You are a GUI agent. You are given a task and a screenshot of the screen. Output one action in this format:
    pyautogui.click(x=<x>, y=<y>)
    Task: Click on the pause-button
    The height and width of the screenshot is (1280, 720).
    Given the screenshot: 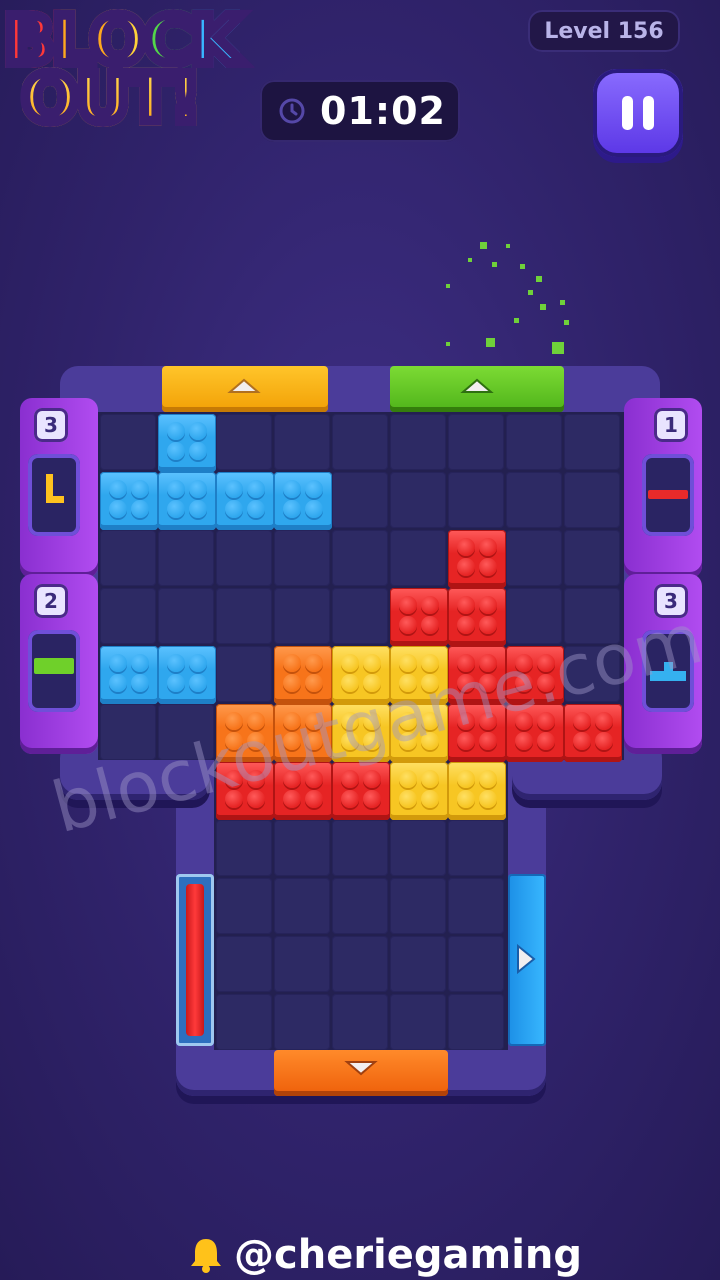 What is the action you would take?
    pyautogui.click(x=638, y=113)
    